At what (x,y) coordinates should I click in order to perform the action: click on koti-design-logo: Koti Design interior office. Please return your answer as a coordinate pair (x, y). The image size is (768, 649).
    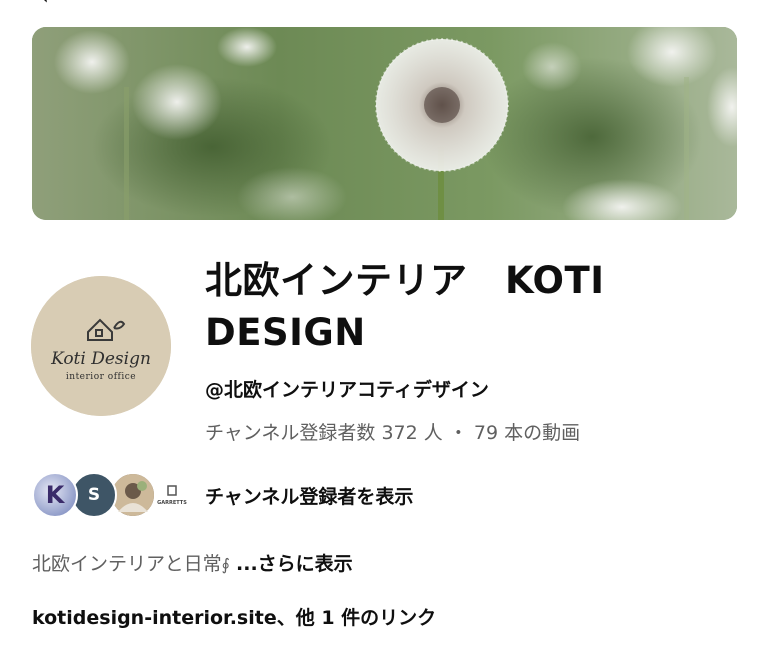
    Looking at the image, I should click on (101, 346).